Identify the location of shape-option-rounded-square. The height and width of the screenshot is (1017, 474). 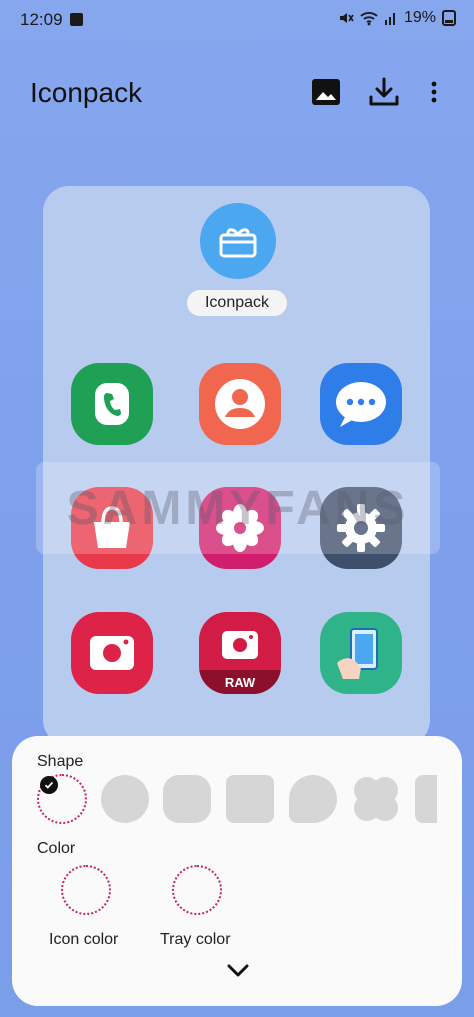
(250, 799).